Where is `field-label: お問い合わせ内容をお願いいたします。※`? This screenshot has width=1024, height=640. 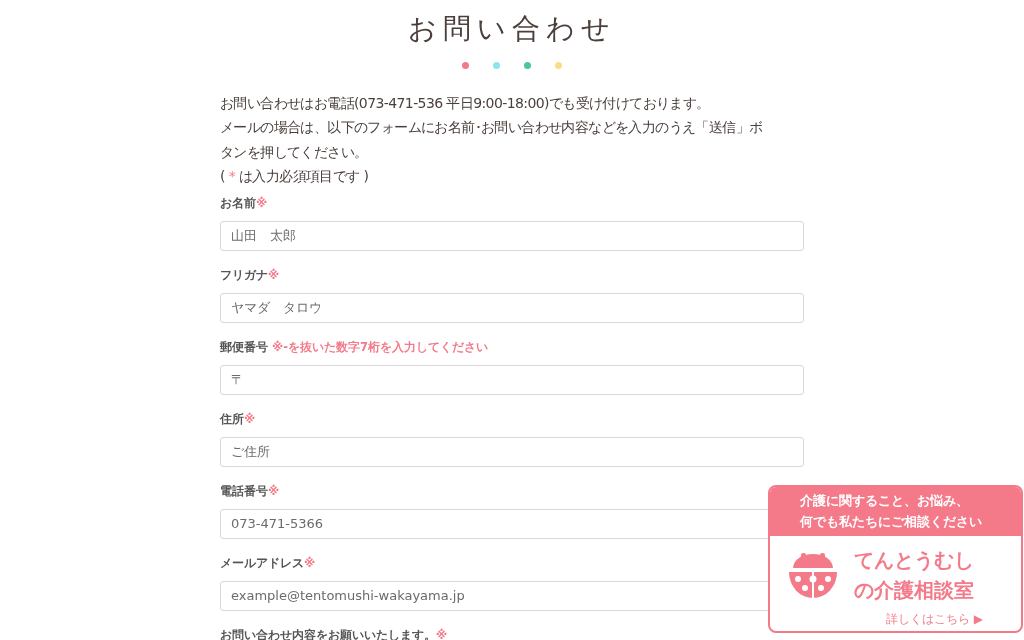
field-label: お問い合わせ内容をお願いいたします。※ is located at coordinates (334, 633).